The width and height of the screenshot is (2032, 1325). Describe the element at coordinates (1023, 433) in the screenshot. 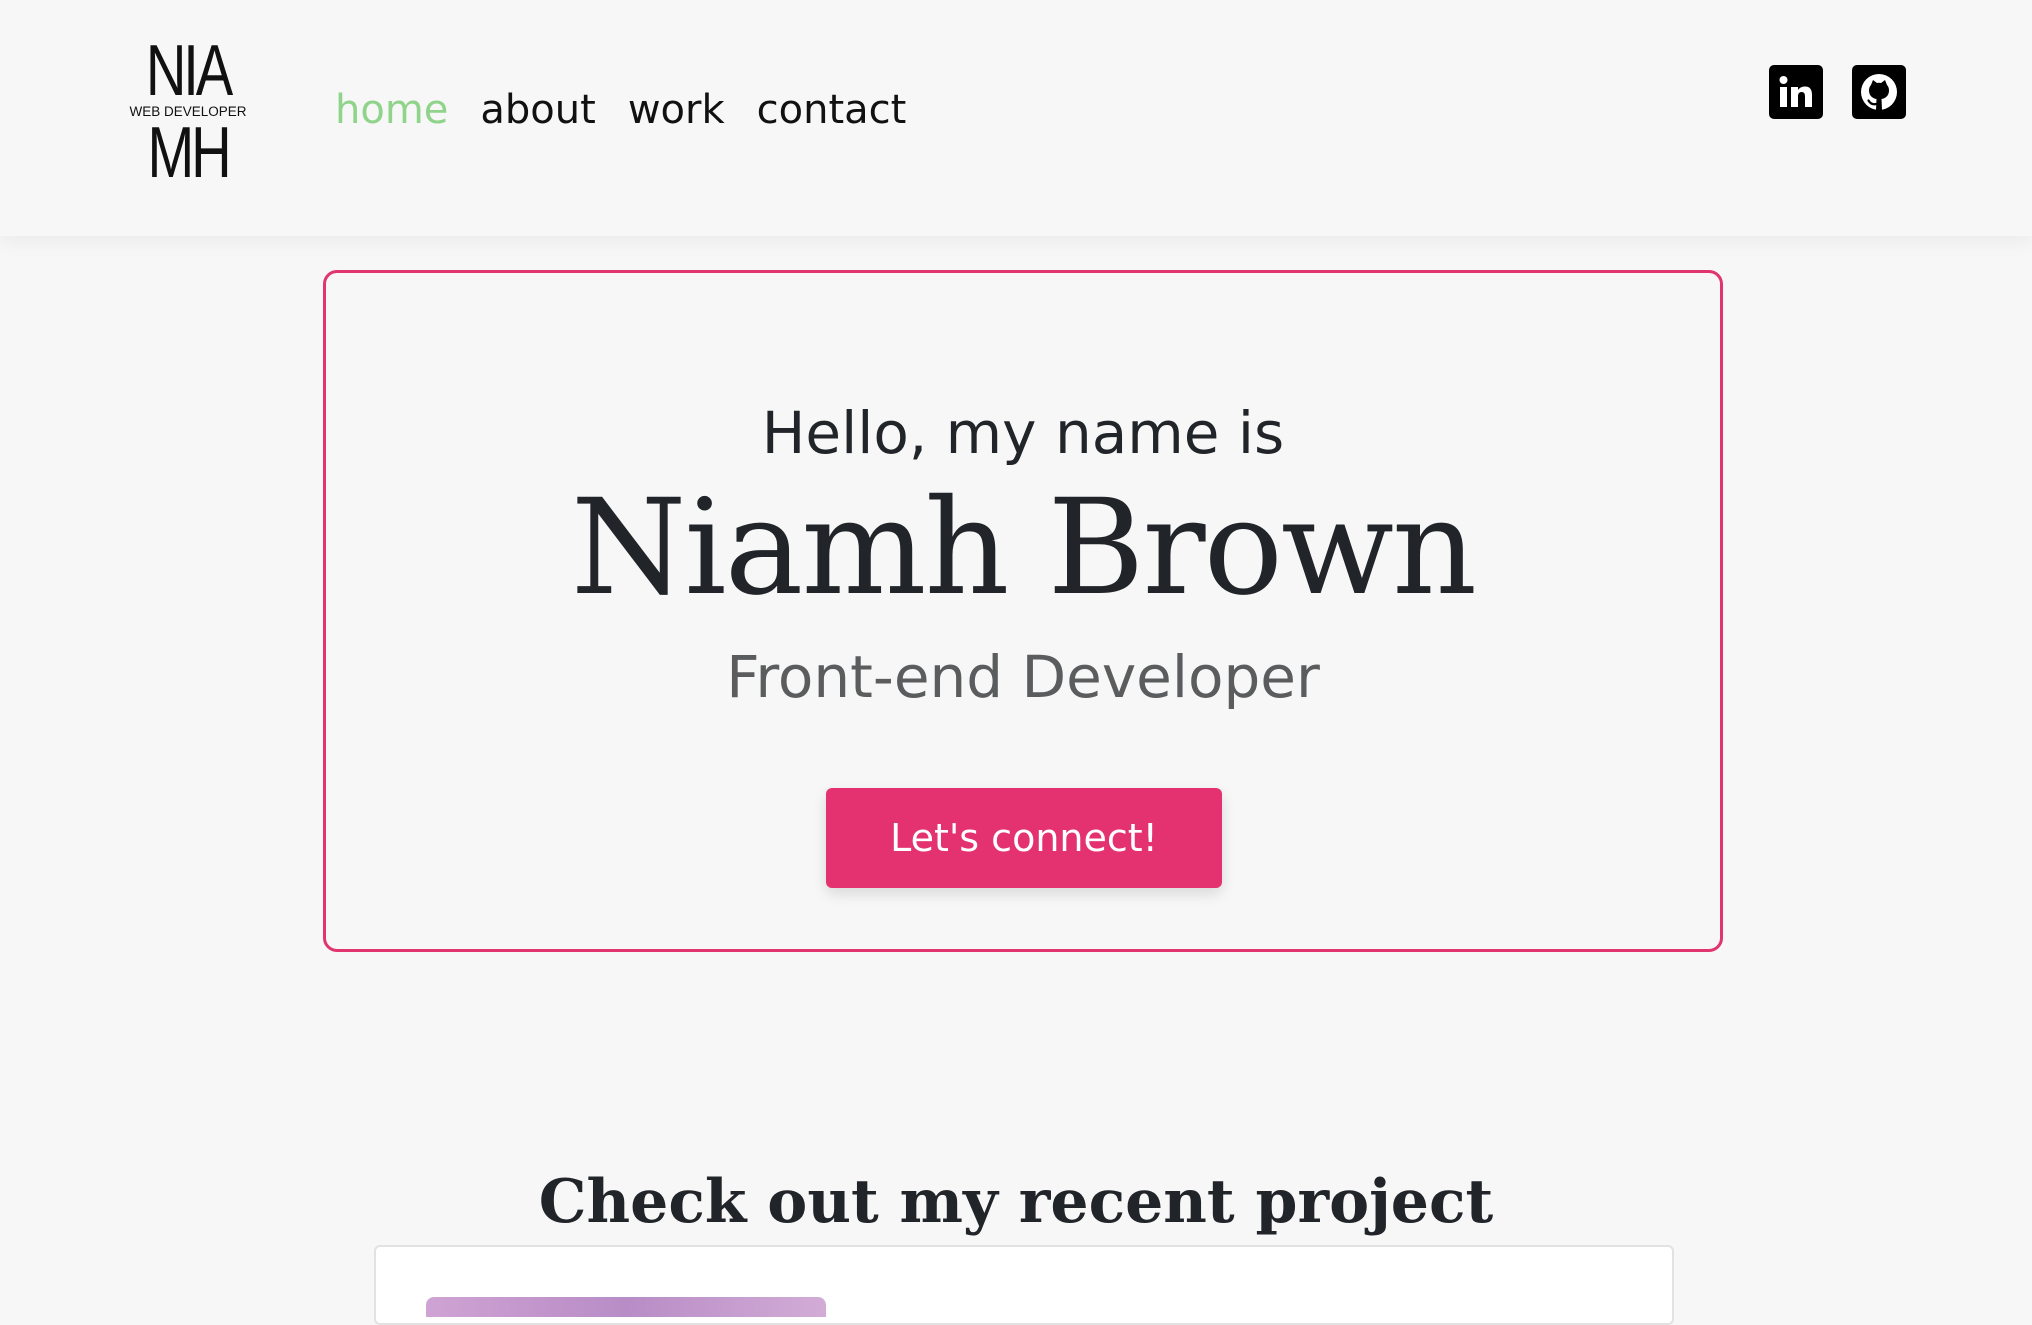

I see `hero-greeting: Hello, my name is` at that location.